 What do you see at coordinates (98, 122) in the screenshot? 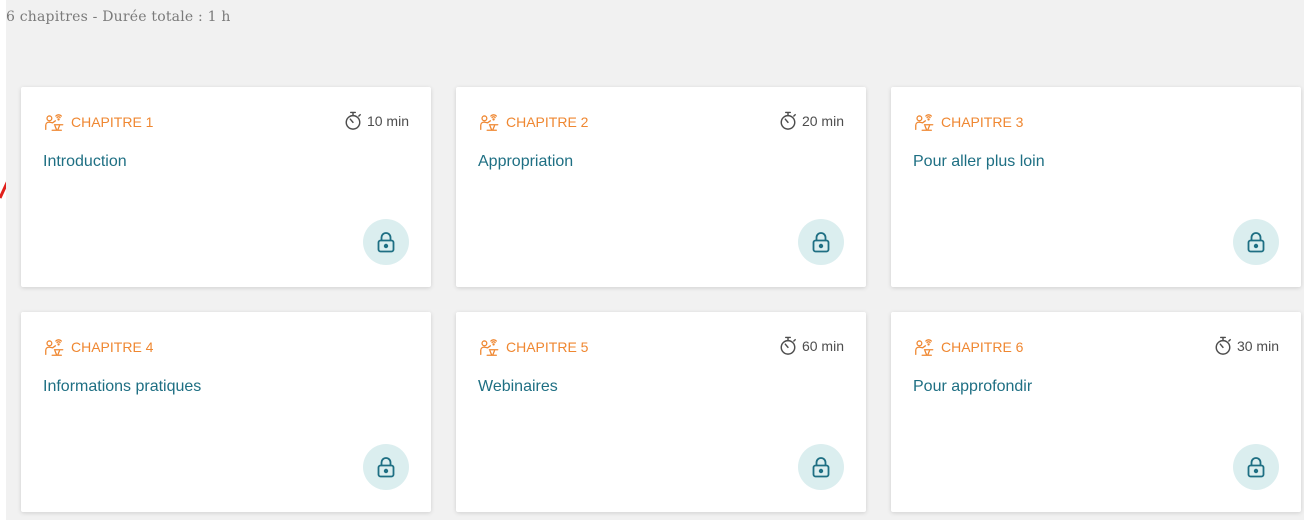
I see `chapter-label: CHAPITRE 1` at bounding box center [98, 122].